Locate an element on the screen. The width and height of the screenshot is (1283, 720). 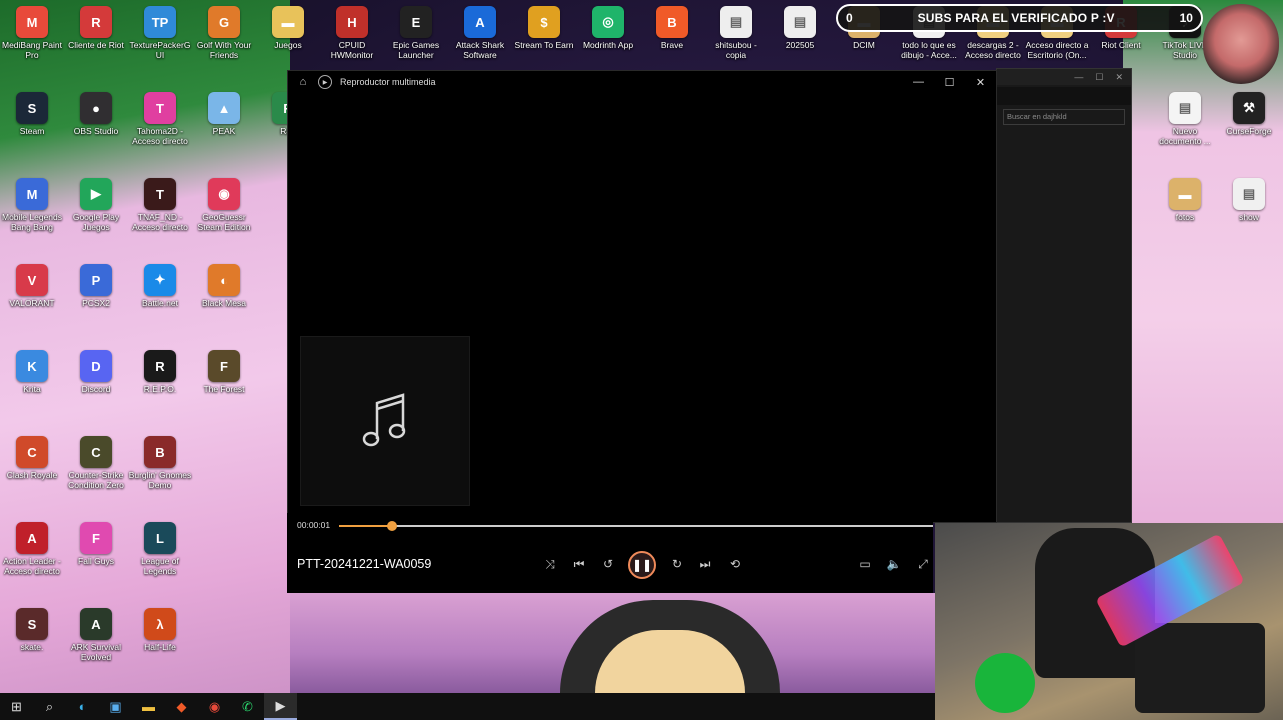
desktop-icon-label: Google Play Juegos is located at coordinates (96, 222).